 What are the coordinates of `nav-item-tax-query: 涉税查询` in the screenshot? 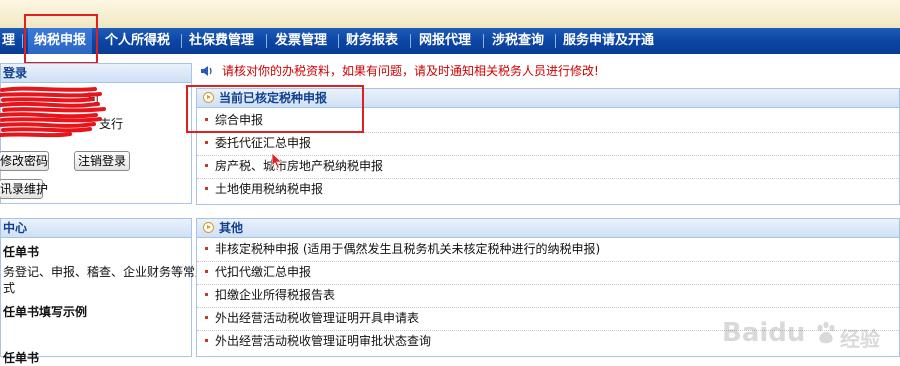 It's located at (518, 41).